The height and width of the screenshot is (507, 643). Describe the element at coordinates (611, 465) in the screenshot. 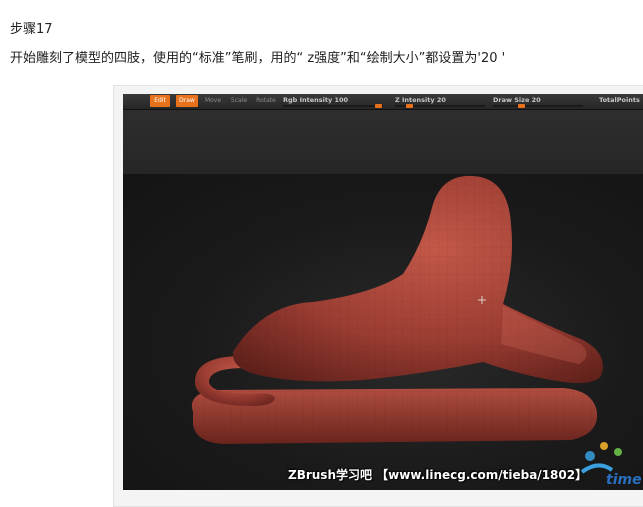

I see `site-logo: time` at that location.